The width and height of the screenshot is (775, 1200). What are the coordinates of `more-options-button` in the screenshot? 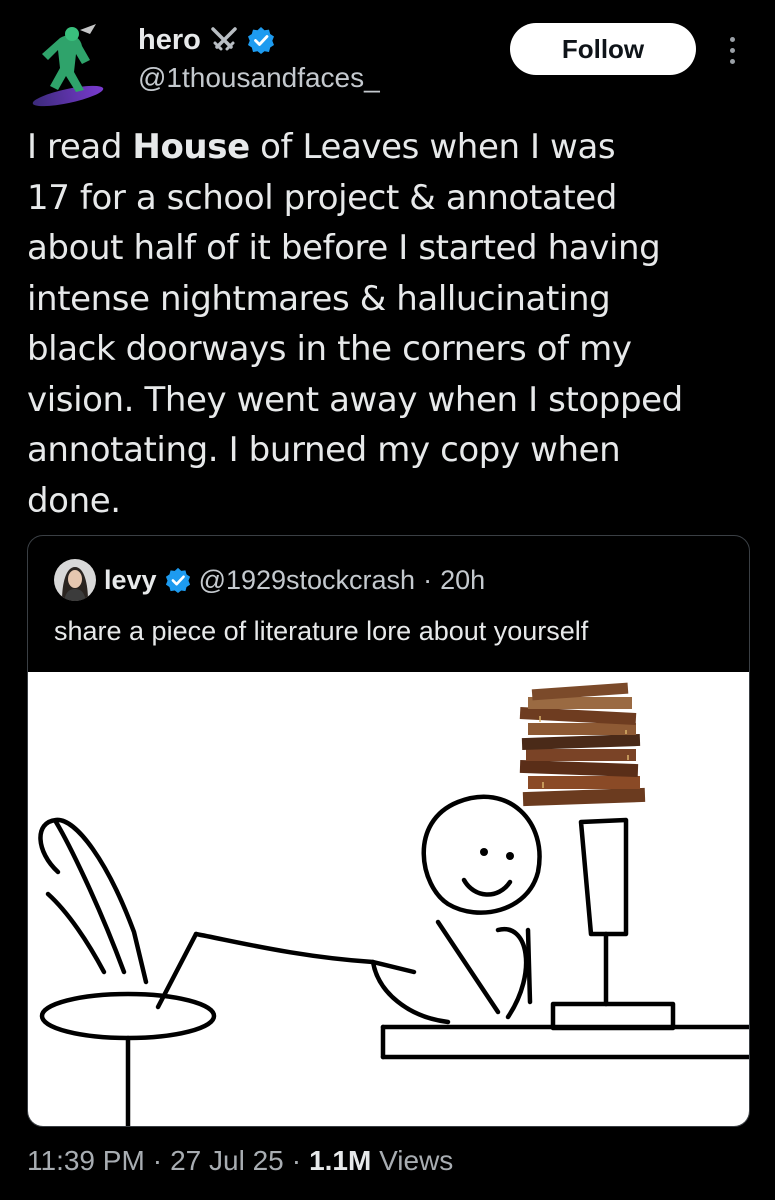 It's located at (732, 50).